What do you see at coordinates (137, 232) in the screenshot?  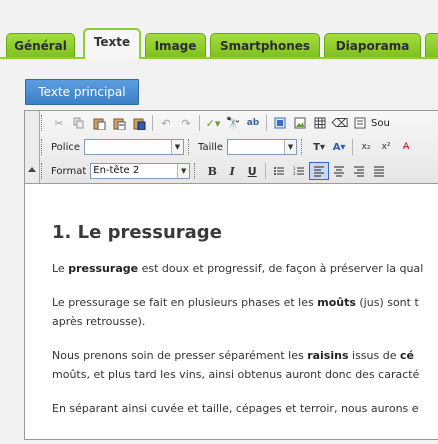 I see `content-heading: 1. Le pressurage` at bounding box center [137, 232].